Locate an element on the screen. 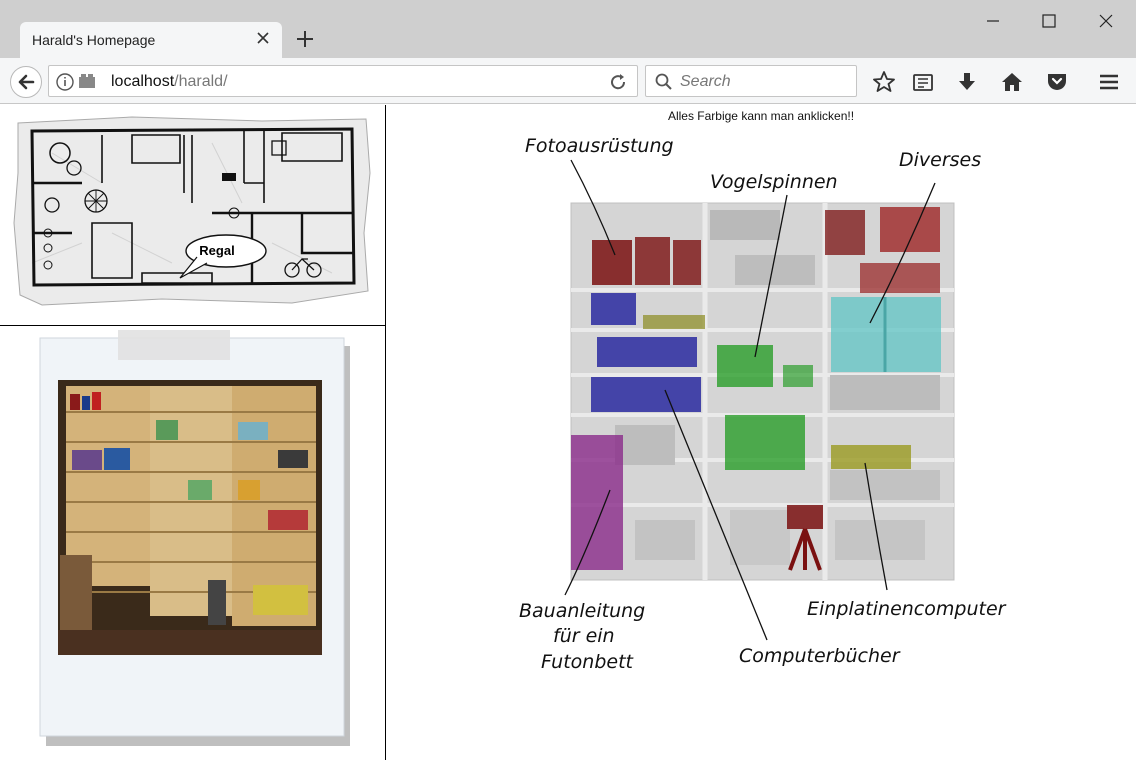 The height and width of the screenshot is (760, 1136). download-icon is located at coordinates (967, 82).